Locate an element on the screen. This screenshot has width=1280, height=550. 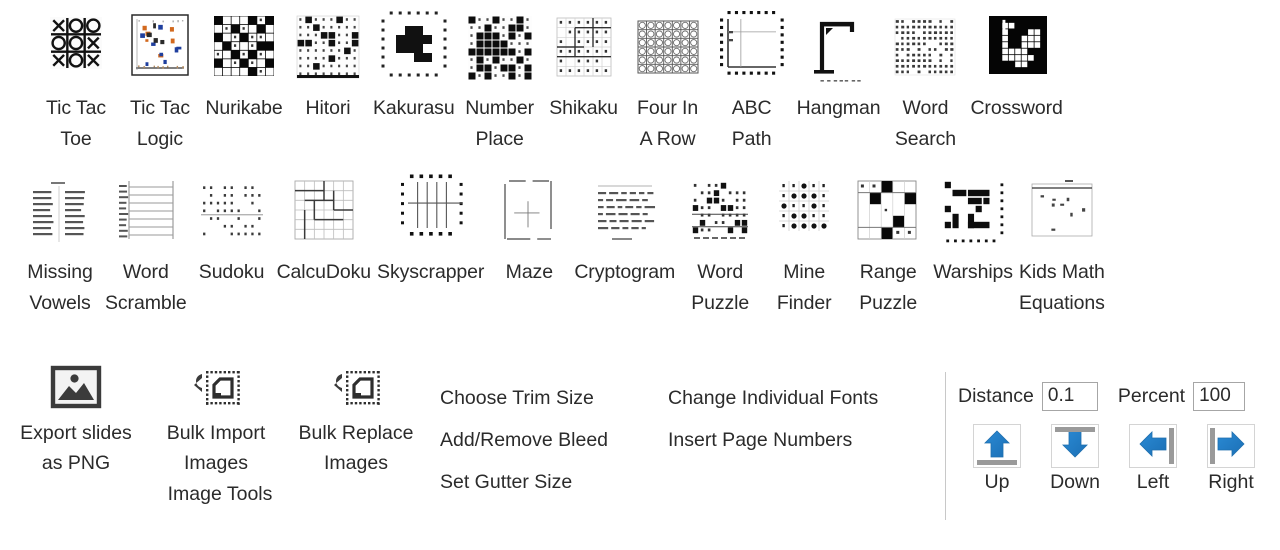
tool-button-label: Bulk Replace Images is located at coordinates (356, 448).